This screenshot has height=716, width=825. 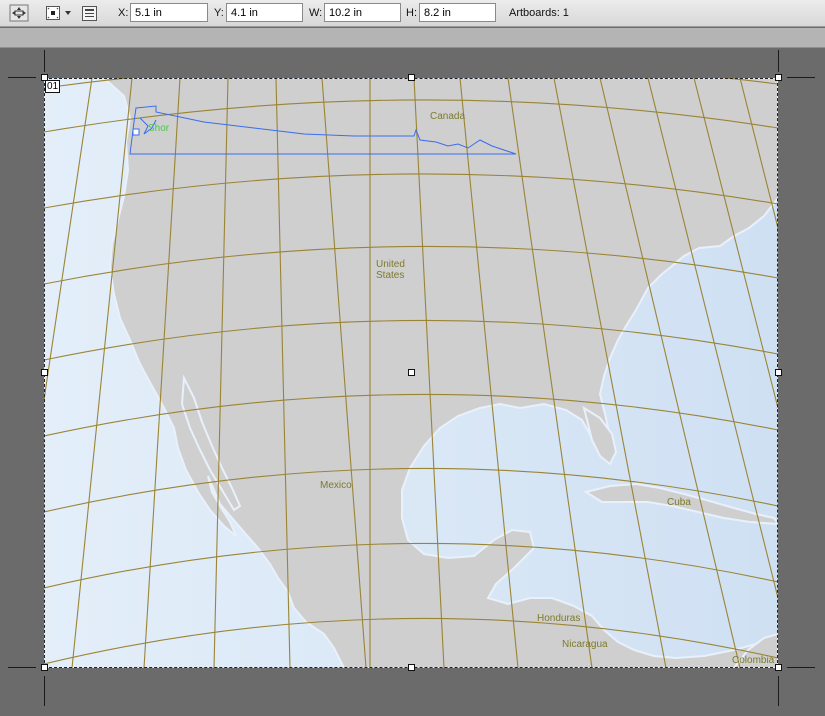 I want to click on handle-top-center, so click(x=411, y=77).